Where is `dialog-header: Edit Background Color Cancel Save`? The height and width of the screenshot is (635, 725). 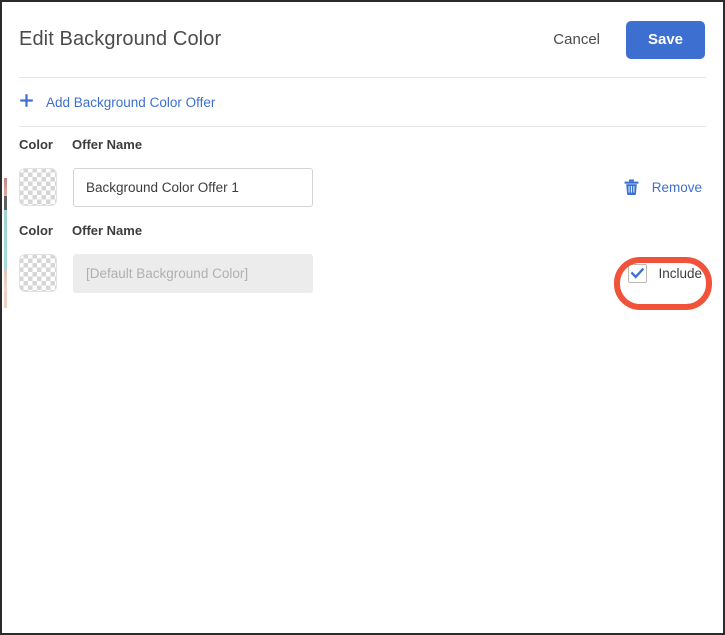 dialog-header: Edit Background Color Cancel Save is located at coordinates (362, 39).